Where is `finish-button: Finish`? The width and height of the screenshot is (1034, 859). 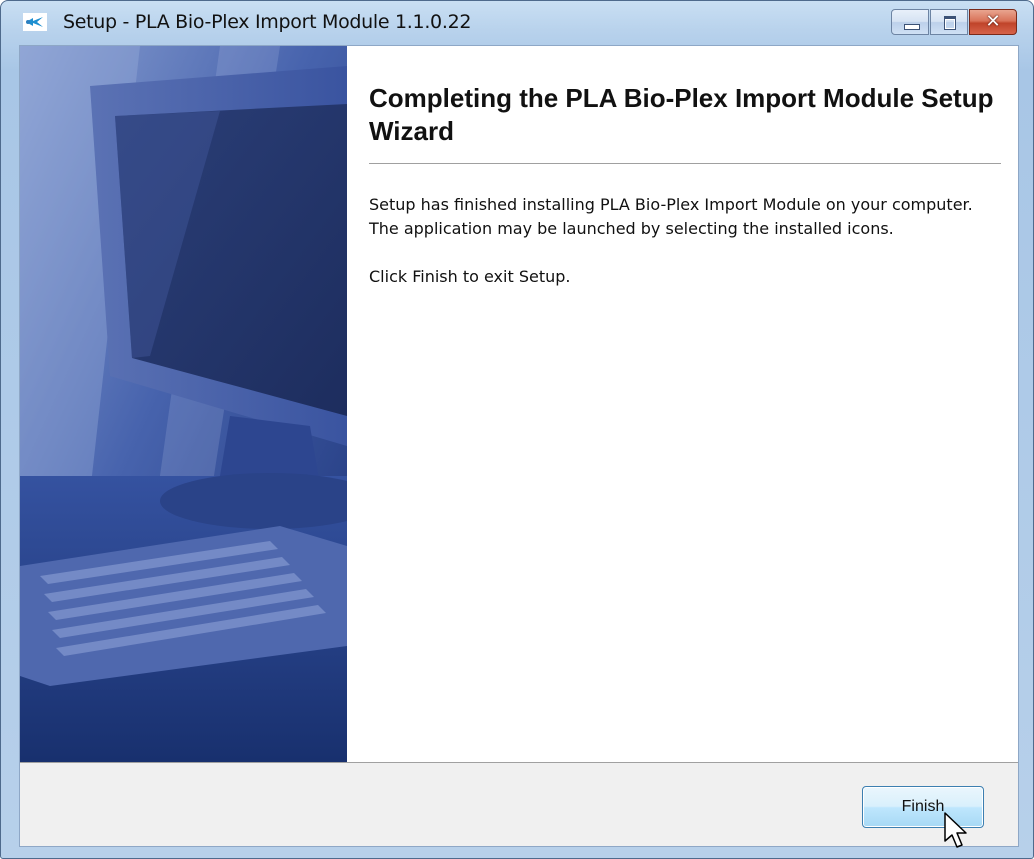
finish-button: Finish is located at coordinates (923, 807).